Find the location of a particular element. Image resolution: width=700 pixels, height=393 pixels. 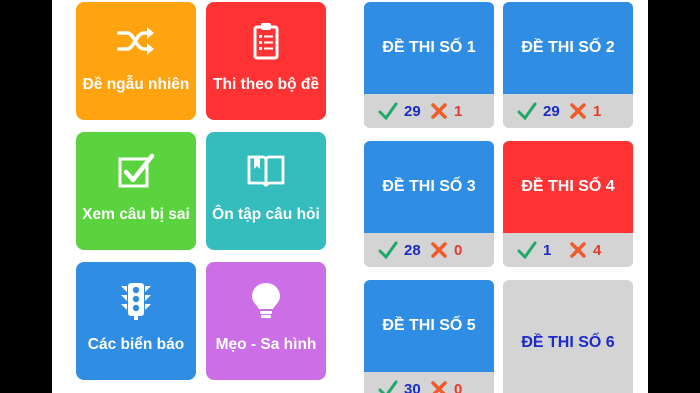

exam-result: 30 0 is located at coordinates (429, 382).